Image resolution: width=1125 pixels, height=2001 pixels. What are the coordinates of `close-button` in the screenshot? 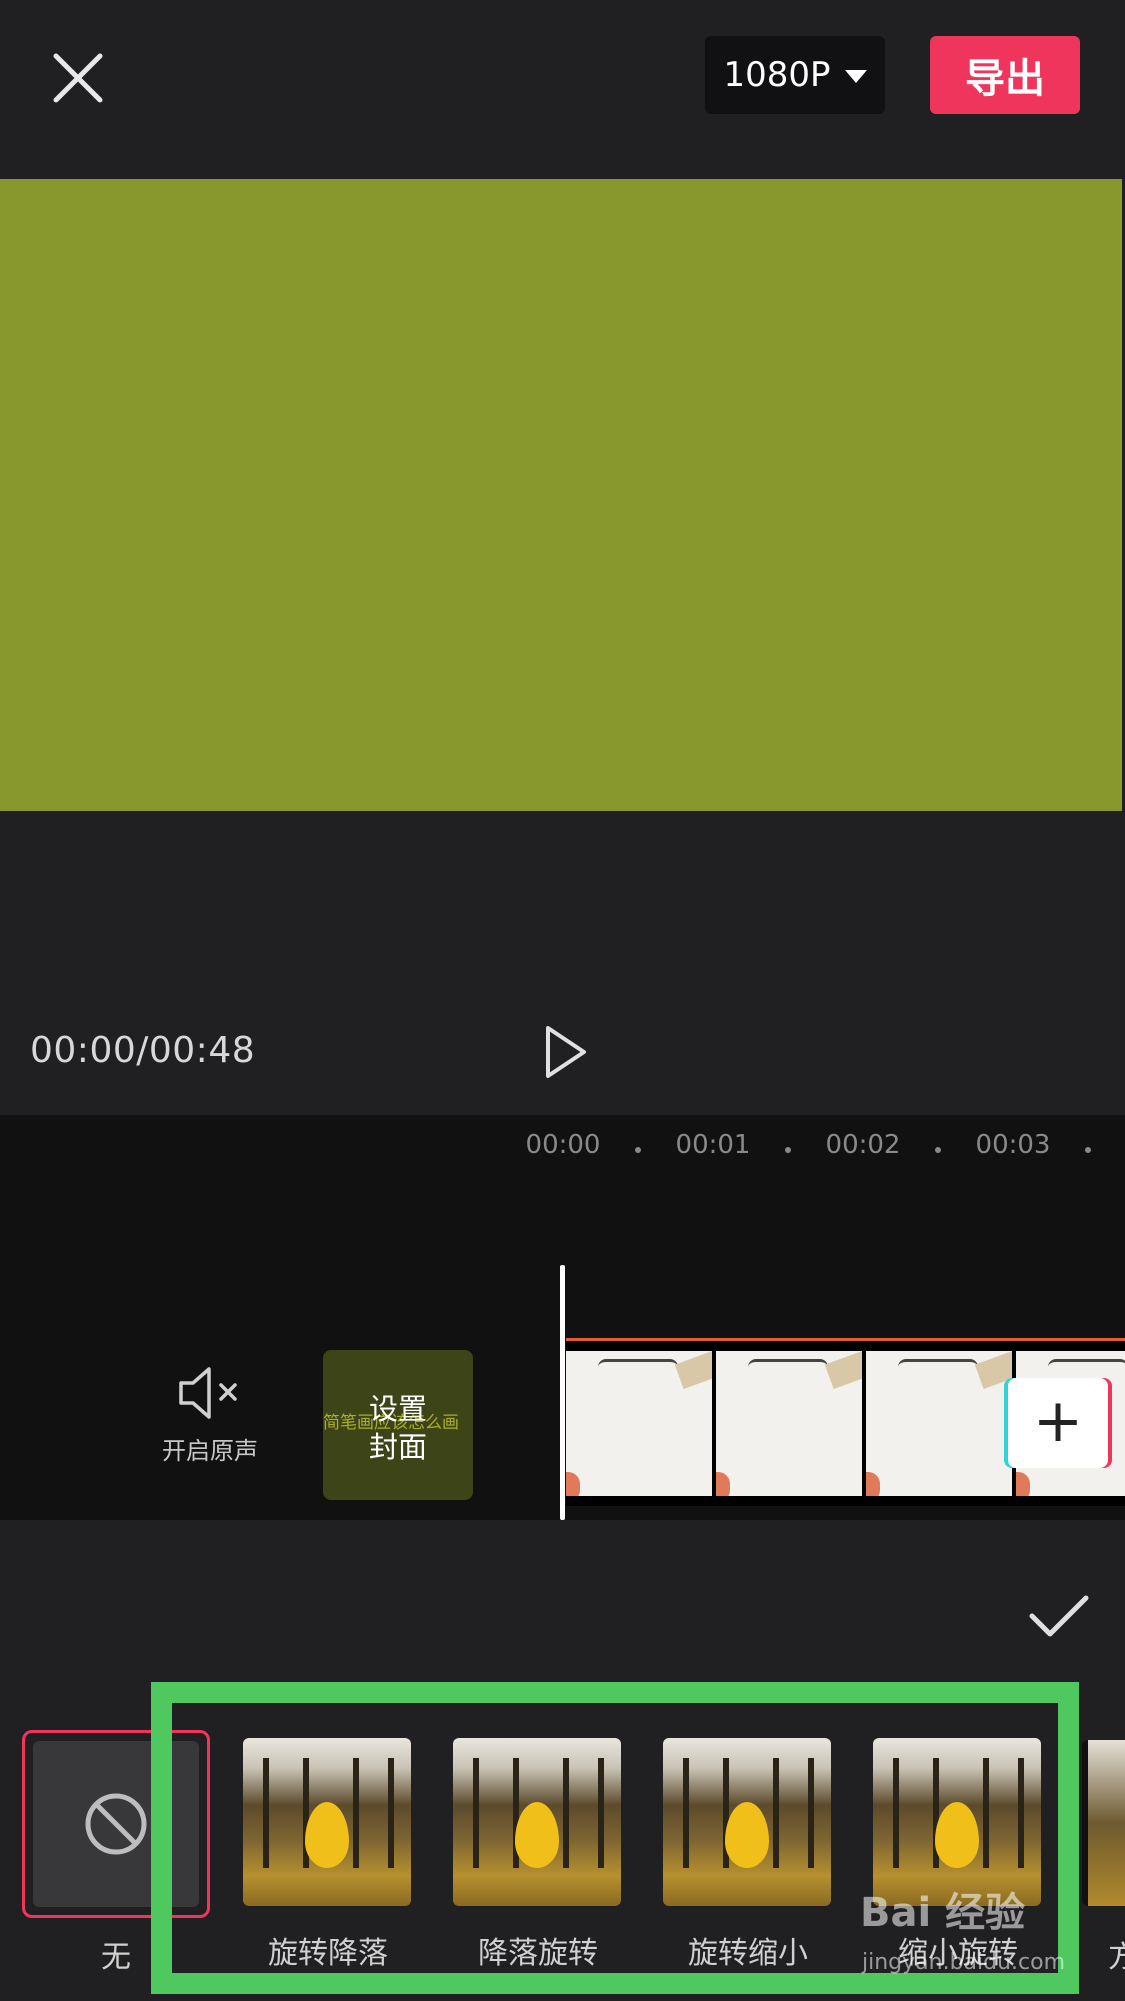 It's located at (78, 78).